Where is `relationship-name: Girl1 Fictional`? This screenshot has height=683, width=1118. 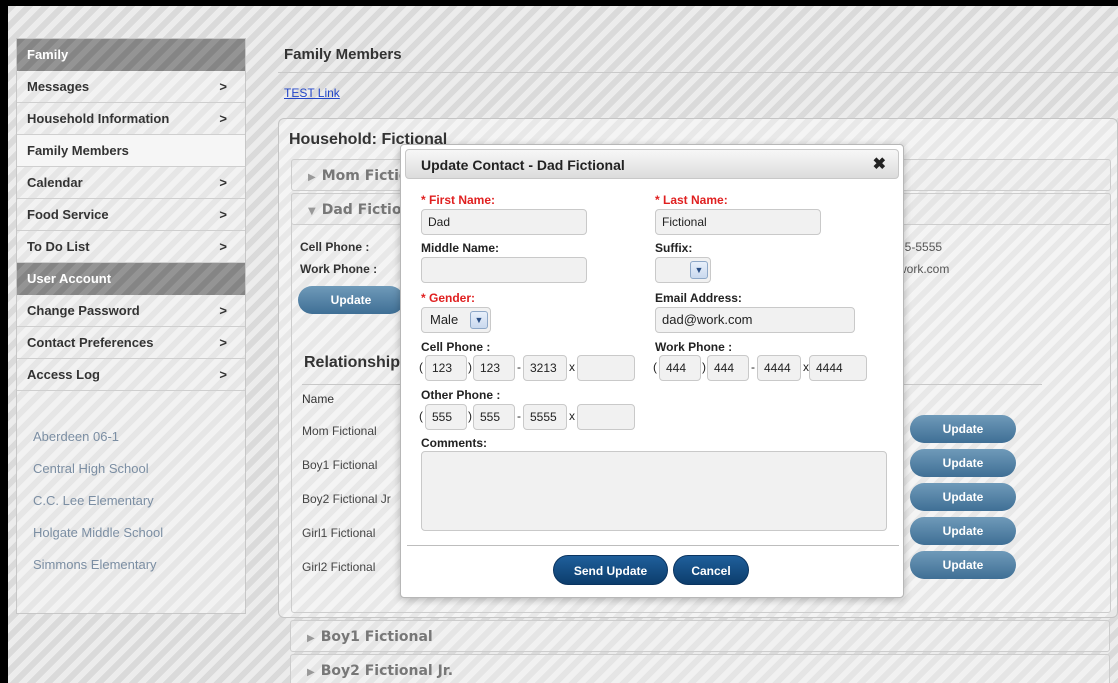
relationship-name: Girl1 Fictional is located at coordinates (339, 533).